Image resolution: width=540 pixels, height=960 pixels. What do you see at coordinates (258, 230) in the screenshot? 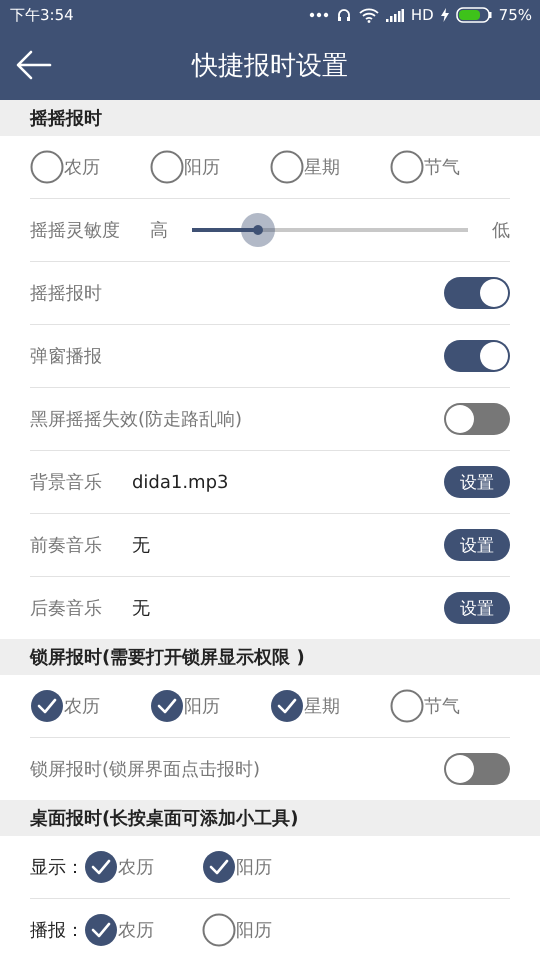
I see `slider-thumb` at bounding box center [258, 230].